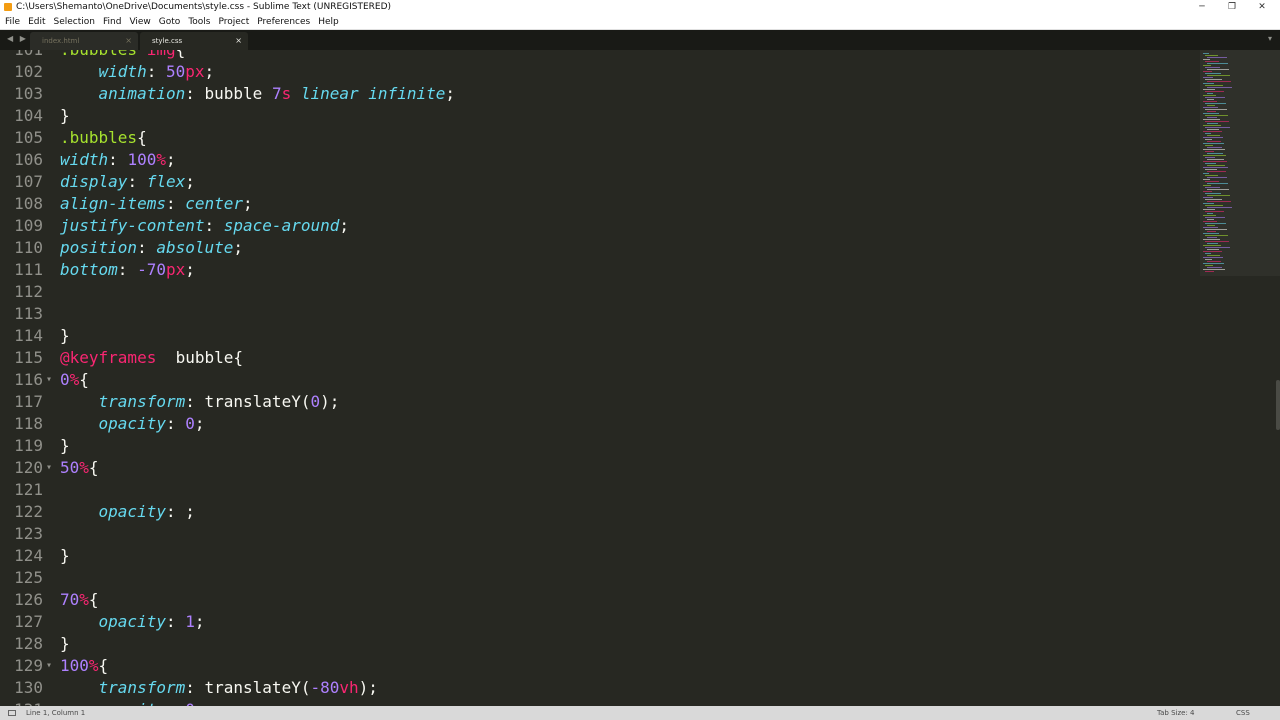 This screenshot has width=1280, height=720. What do you see at coordinates (600, 314) in the screenshot?
I see `code-line: 113` at bounding box center [600, 314].